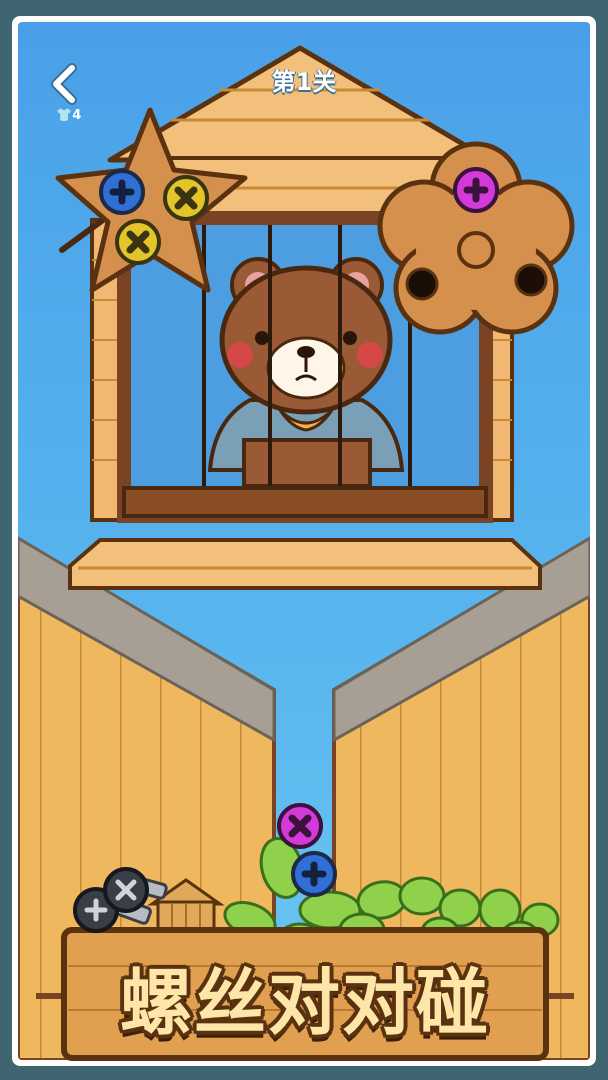 The width and height of the screenshot is (608, 1080). Describe the element at coordinates (126, 890) in the screenshot. I see `screw-dark` at that location.